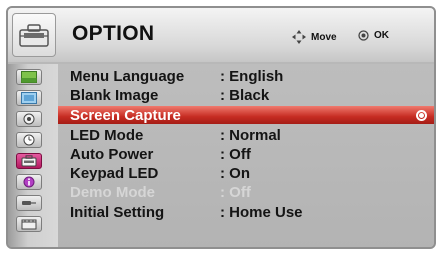 The height and width of the screenshot is (255, 442). What do you see at coordinates (324, 37) in the screenshot?
I see `move-label: Move` at bounding box center [324, 37].